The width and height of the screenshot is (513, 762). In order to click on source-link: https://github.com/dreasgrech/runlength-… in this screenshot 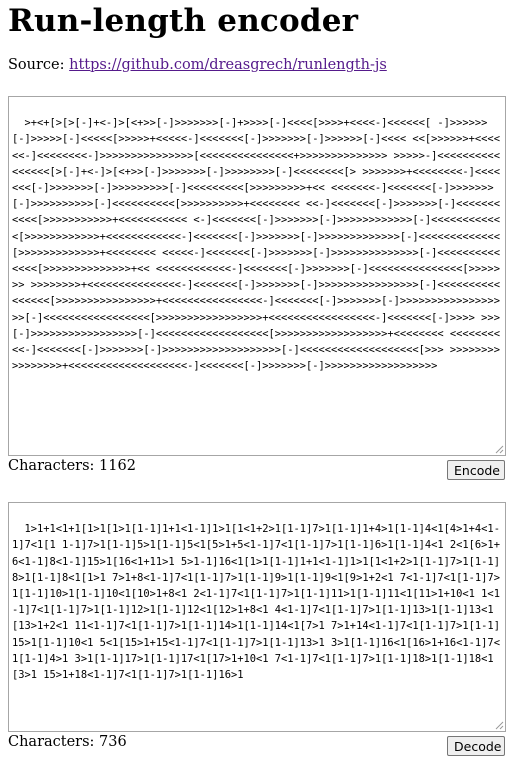, I will do `click(228, 65)`.